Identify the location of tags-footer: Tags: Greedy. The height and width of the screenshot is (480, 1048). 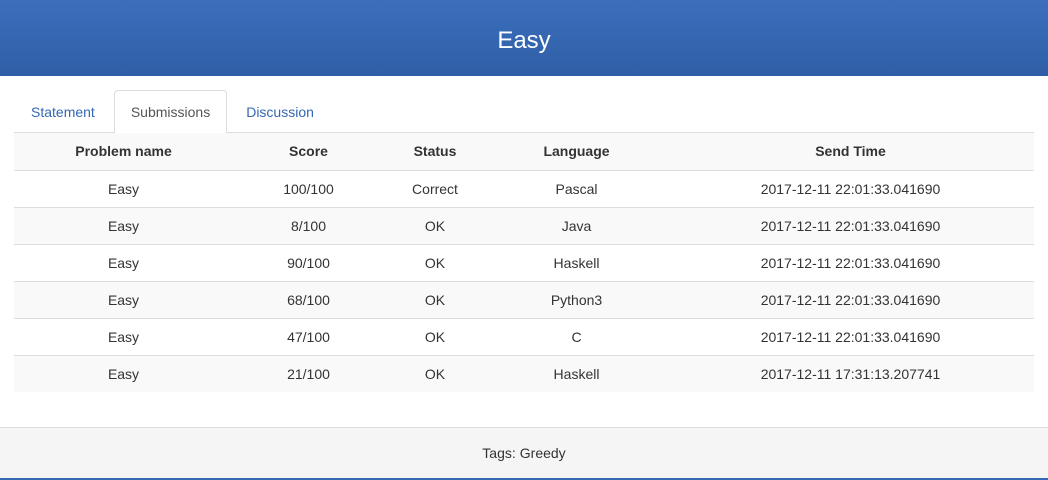
(524, 453).